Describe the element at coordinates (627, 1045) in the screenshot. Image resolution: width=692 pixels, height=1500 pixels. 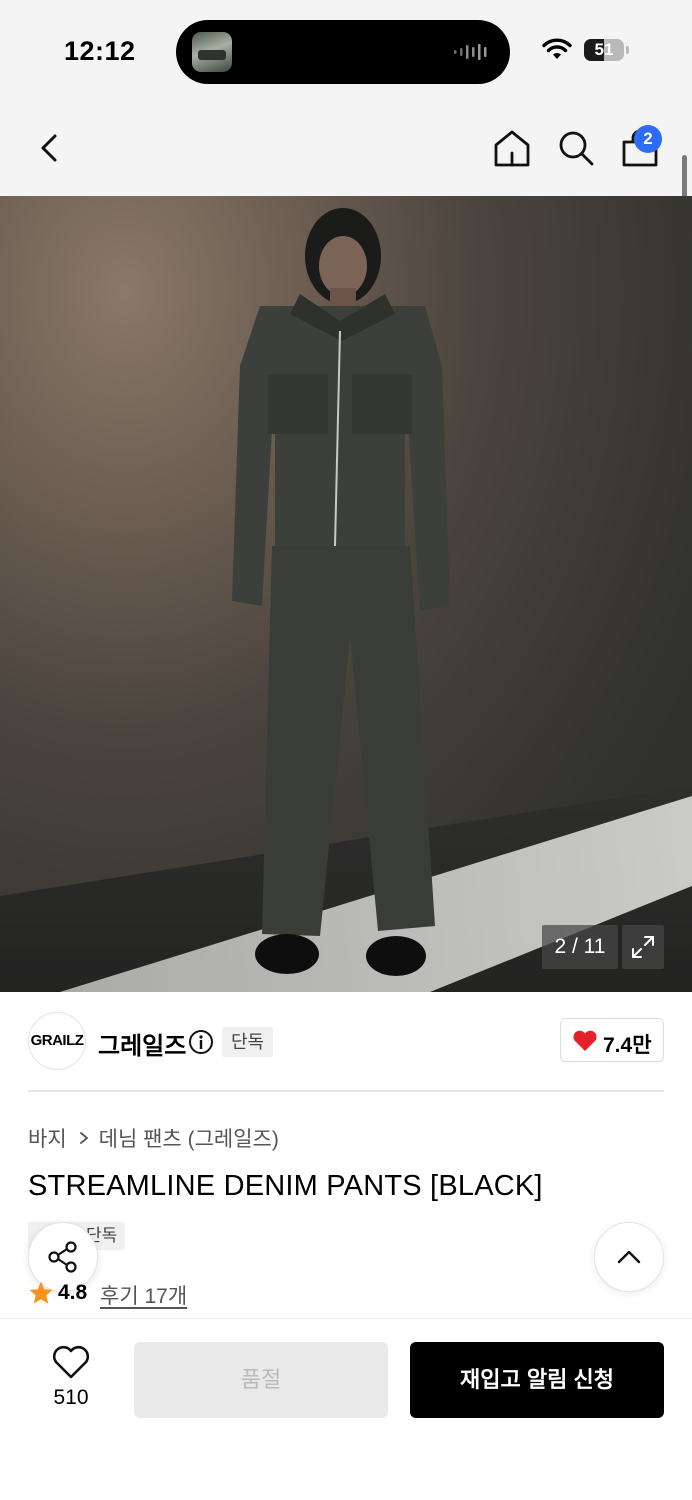
I see `brand-like-count: 7.4만` at that location.